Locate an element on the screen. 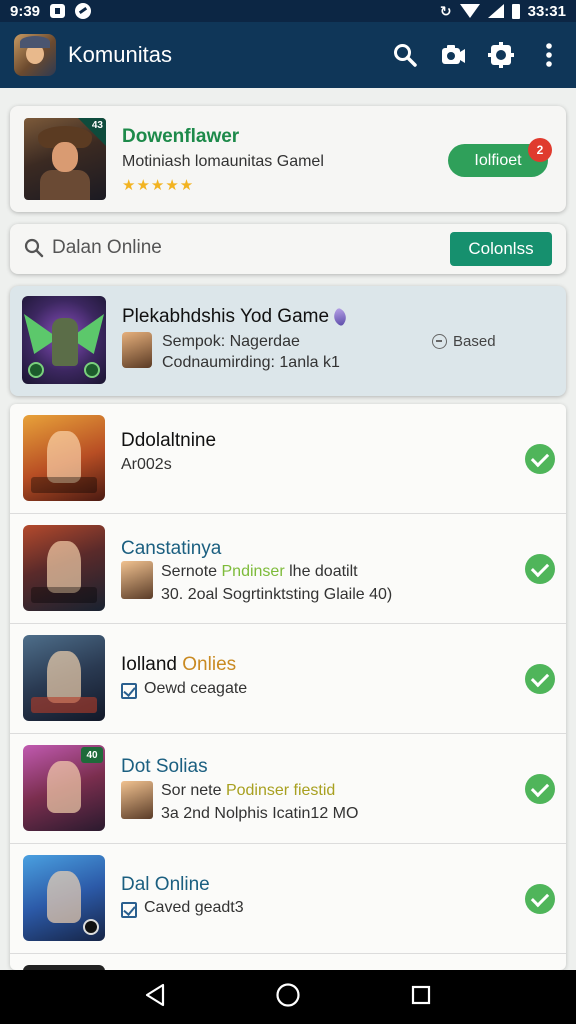  highlight-title-text: Plekabhdshis Yod Game is located at coordinates (226, 316).